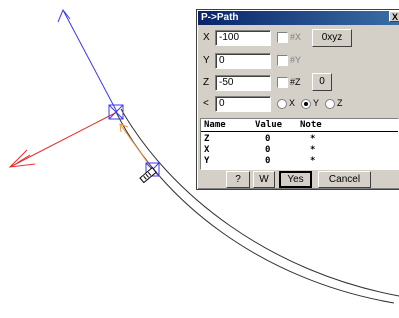 Image resolution: width=399 pixels, height=318 pixels. I want to click on radio-y-label: Y, so click(316, 103).